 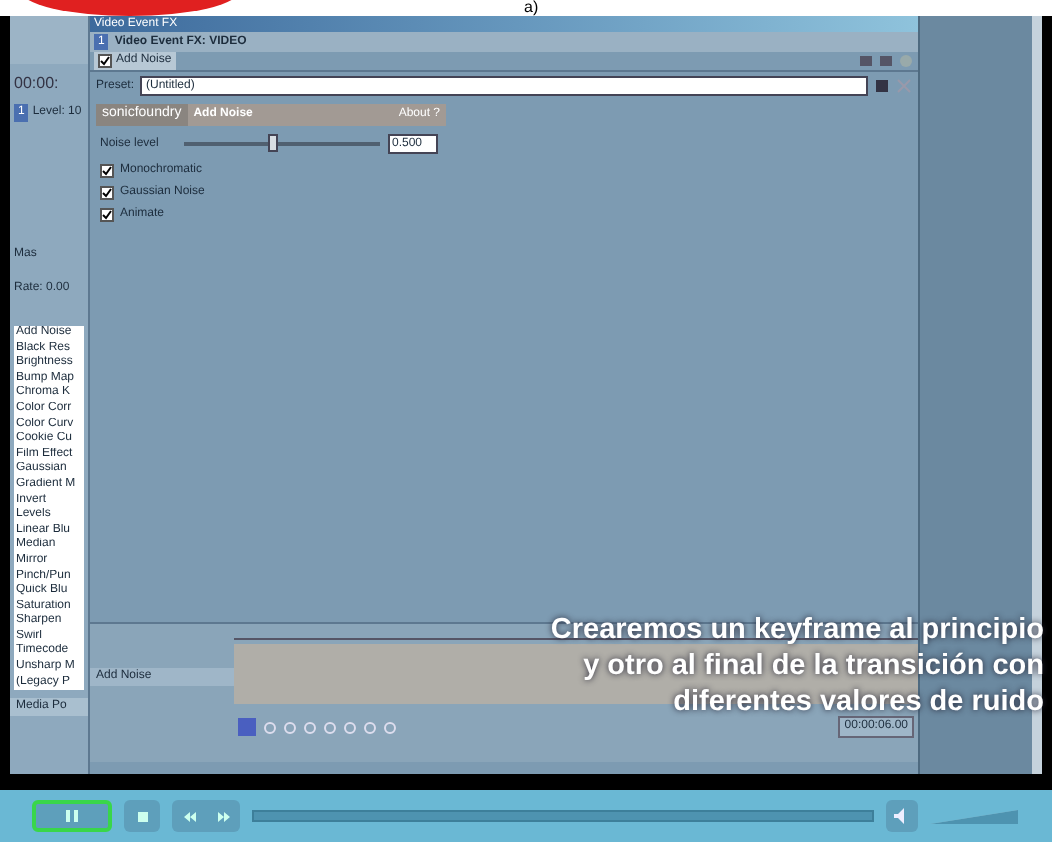 I want to click on volume-button, so click(x=902, y=816).